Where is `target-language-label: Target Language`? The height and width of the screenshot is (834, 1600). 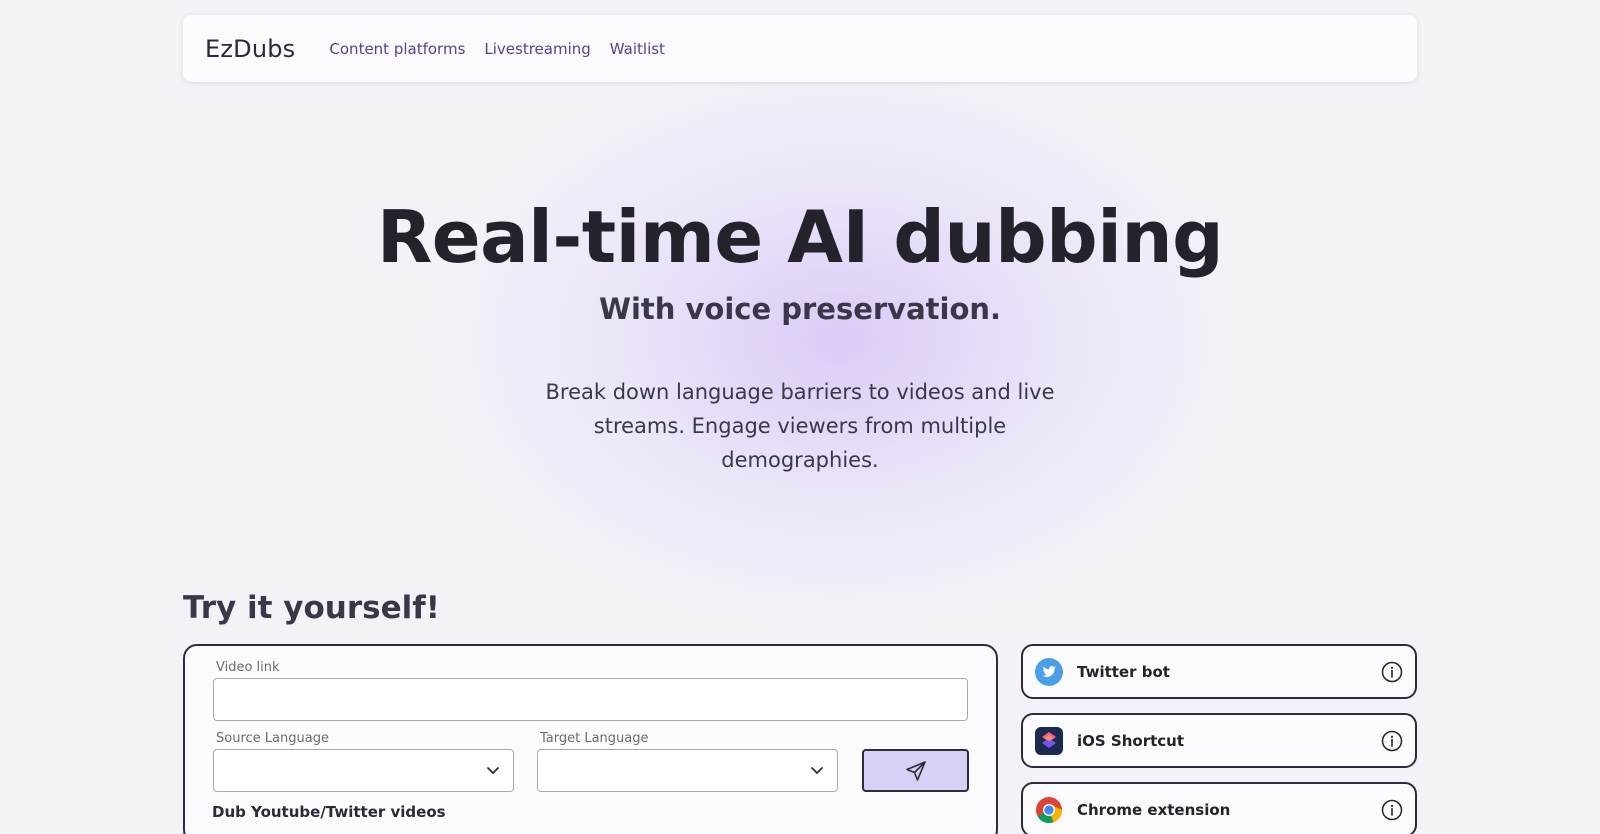 target-language-label: Target Language is located at coordinates (594, 738).